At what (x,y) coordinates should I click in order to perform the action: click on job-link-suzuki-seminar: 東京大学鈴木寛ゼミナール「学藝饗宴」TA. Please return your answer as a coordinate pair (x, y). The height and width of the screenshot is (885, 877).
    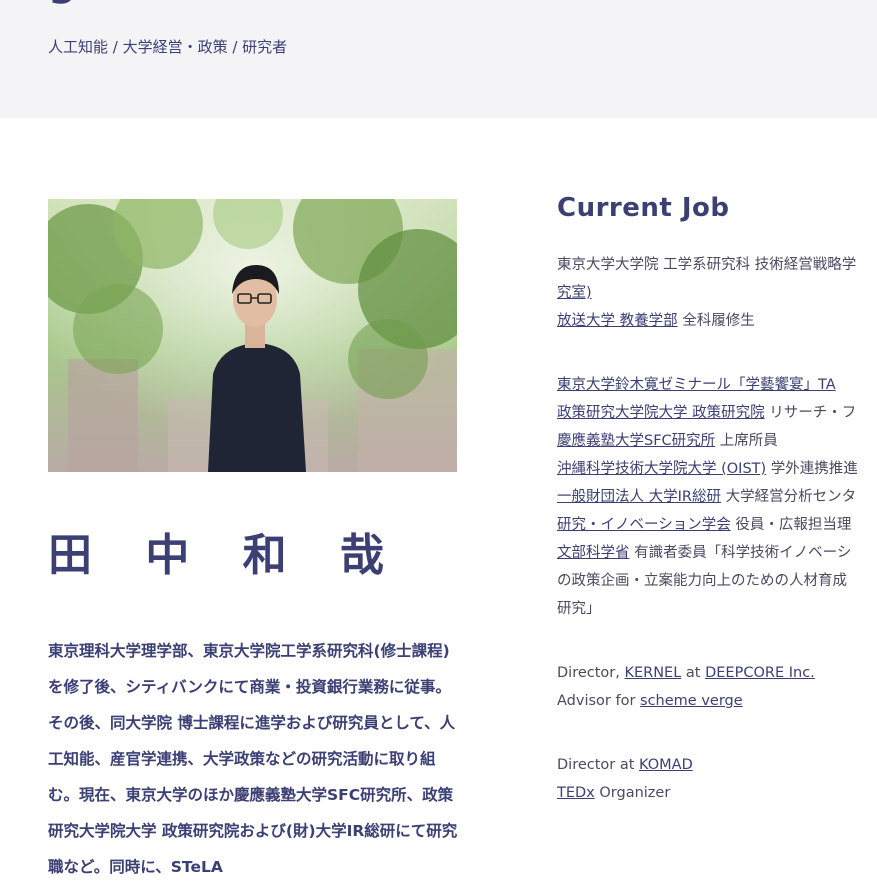
    Looking at the image, I should click on (696, 385).